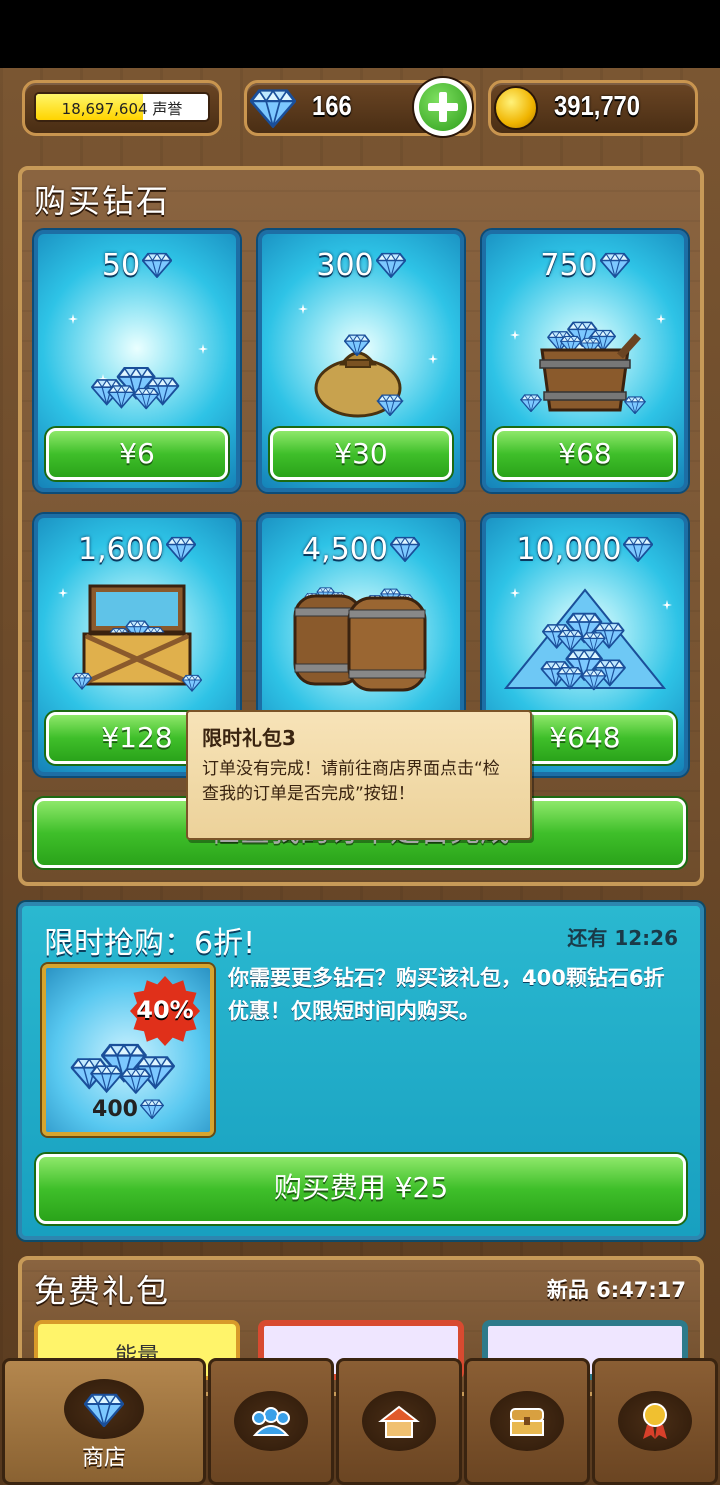 This screenshot has width=720, height=1485. Describe the element at coordinates (165, 1010) in the screenshot. I see `discount-badge-text: 40%` at that location.